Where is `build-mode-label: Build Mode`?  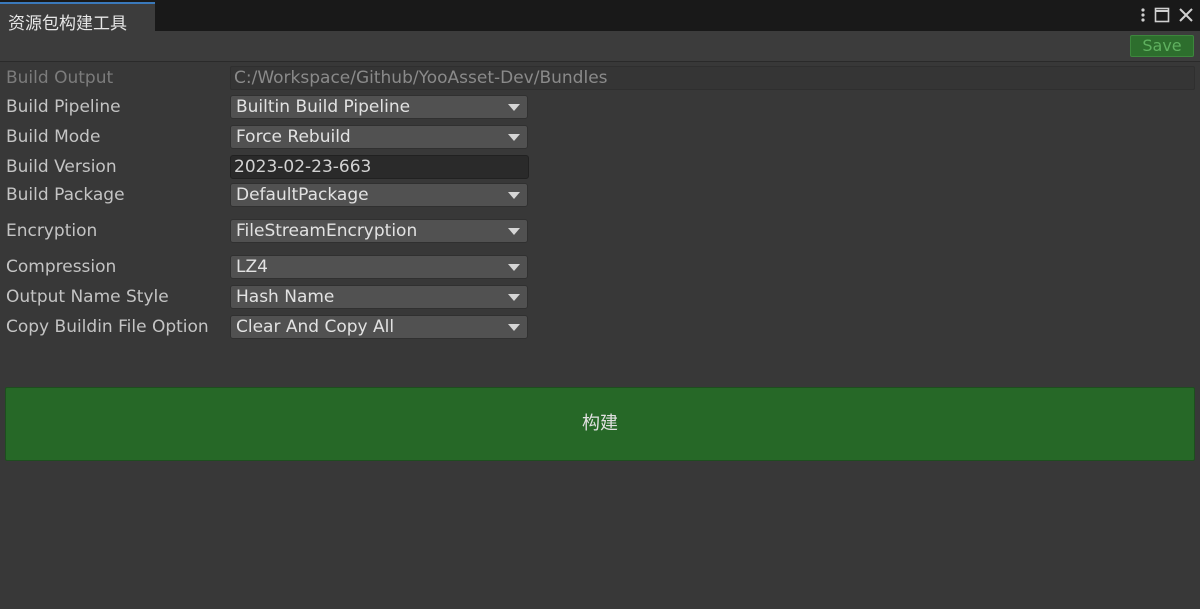
build-mode-label: Build Mode is located at coordinates (53, 137).